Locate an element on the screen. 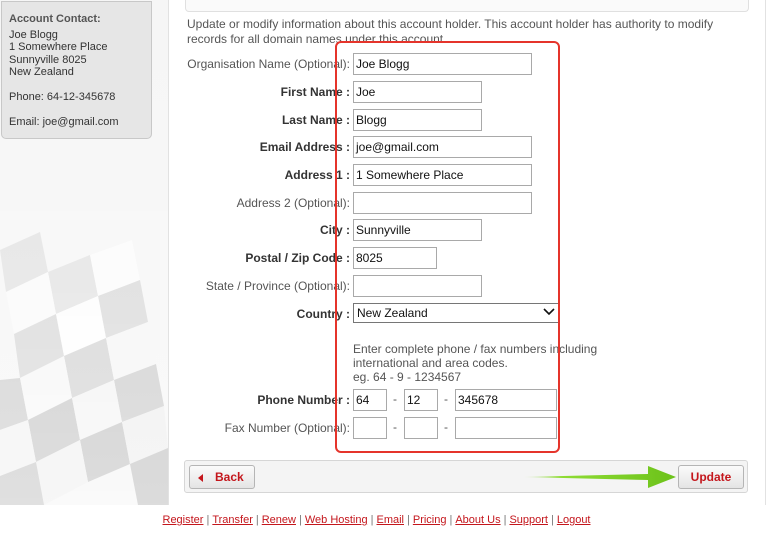 This screenshot has width=779, height=536. footer-link-logout: Logout is located at coordinates (574, 520).